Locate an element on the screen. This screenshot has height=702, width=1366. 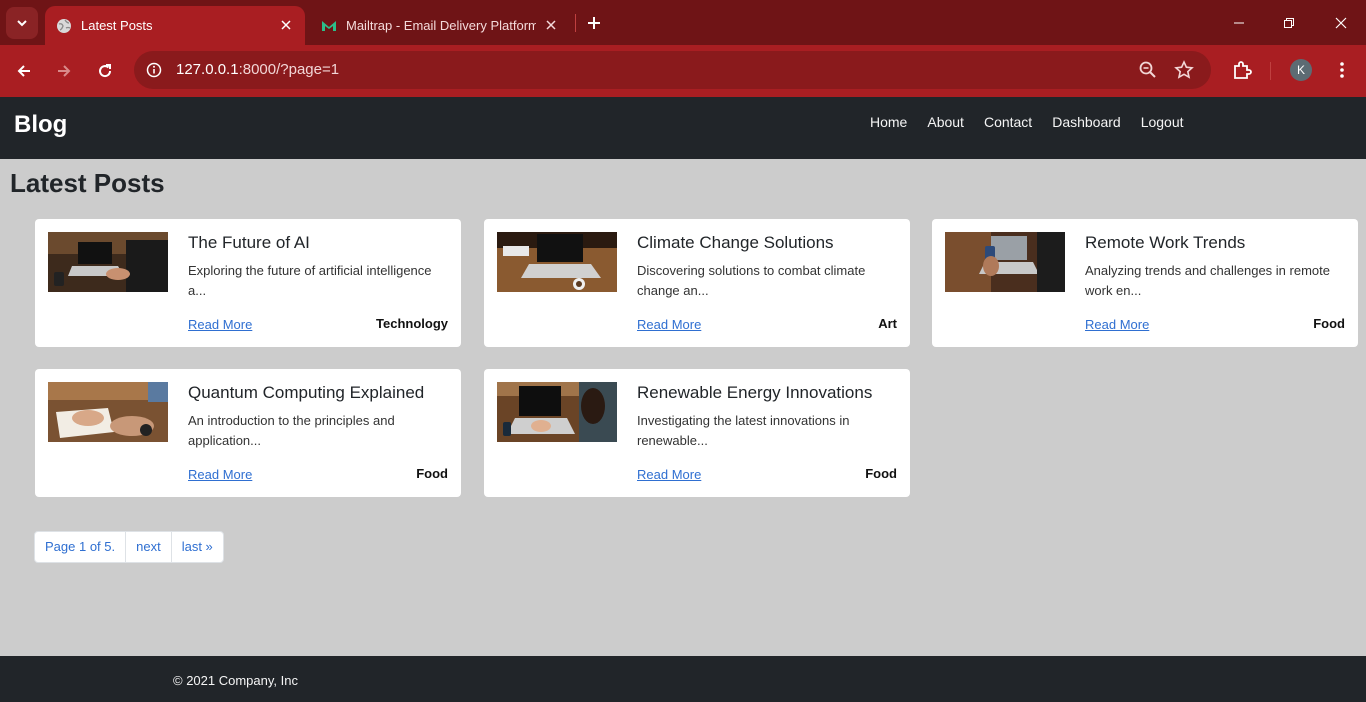
zoom-icon is located at coordinates (1148, 70).